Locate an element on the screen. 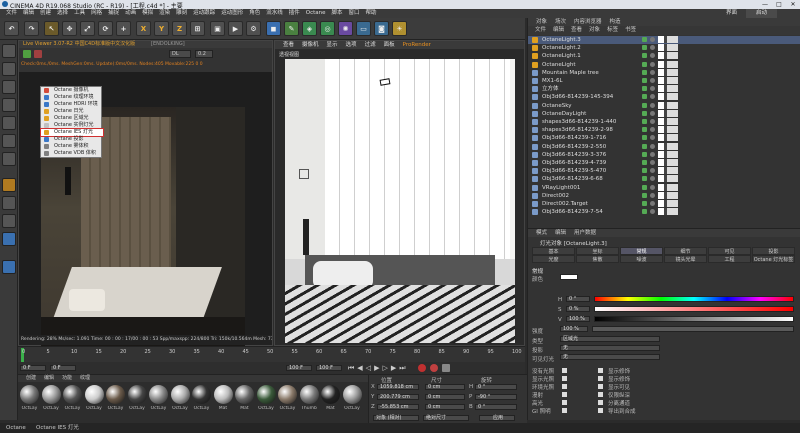  menu-6: 捕捉 is located at coordinates (113, 13).